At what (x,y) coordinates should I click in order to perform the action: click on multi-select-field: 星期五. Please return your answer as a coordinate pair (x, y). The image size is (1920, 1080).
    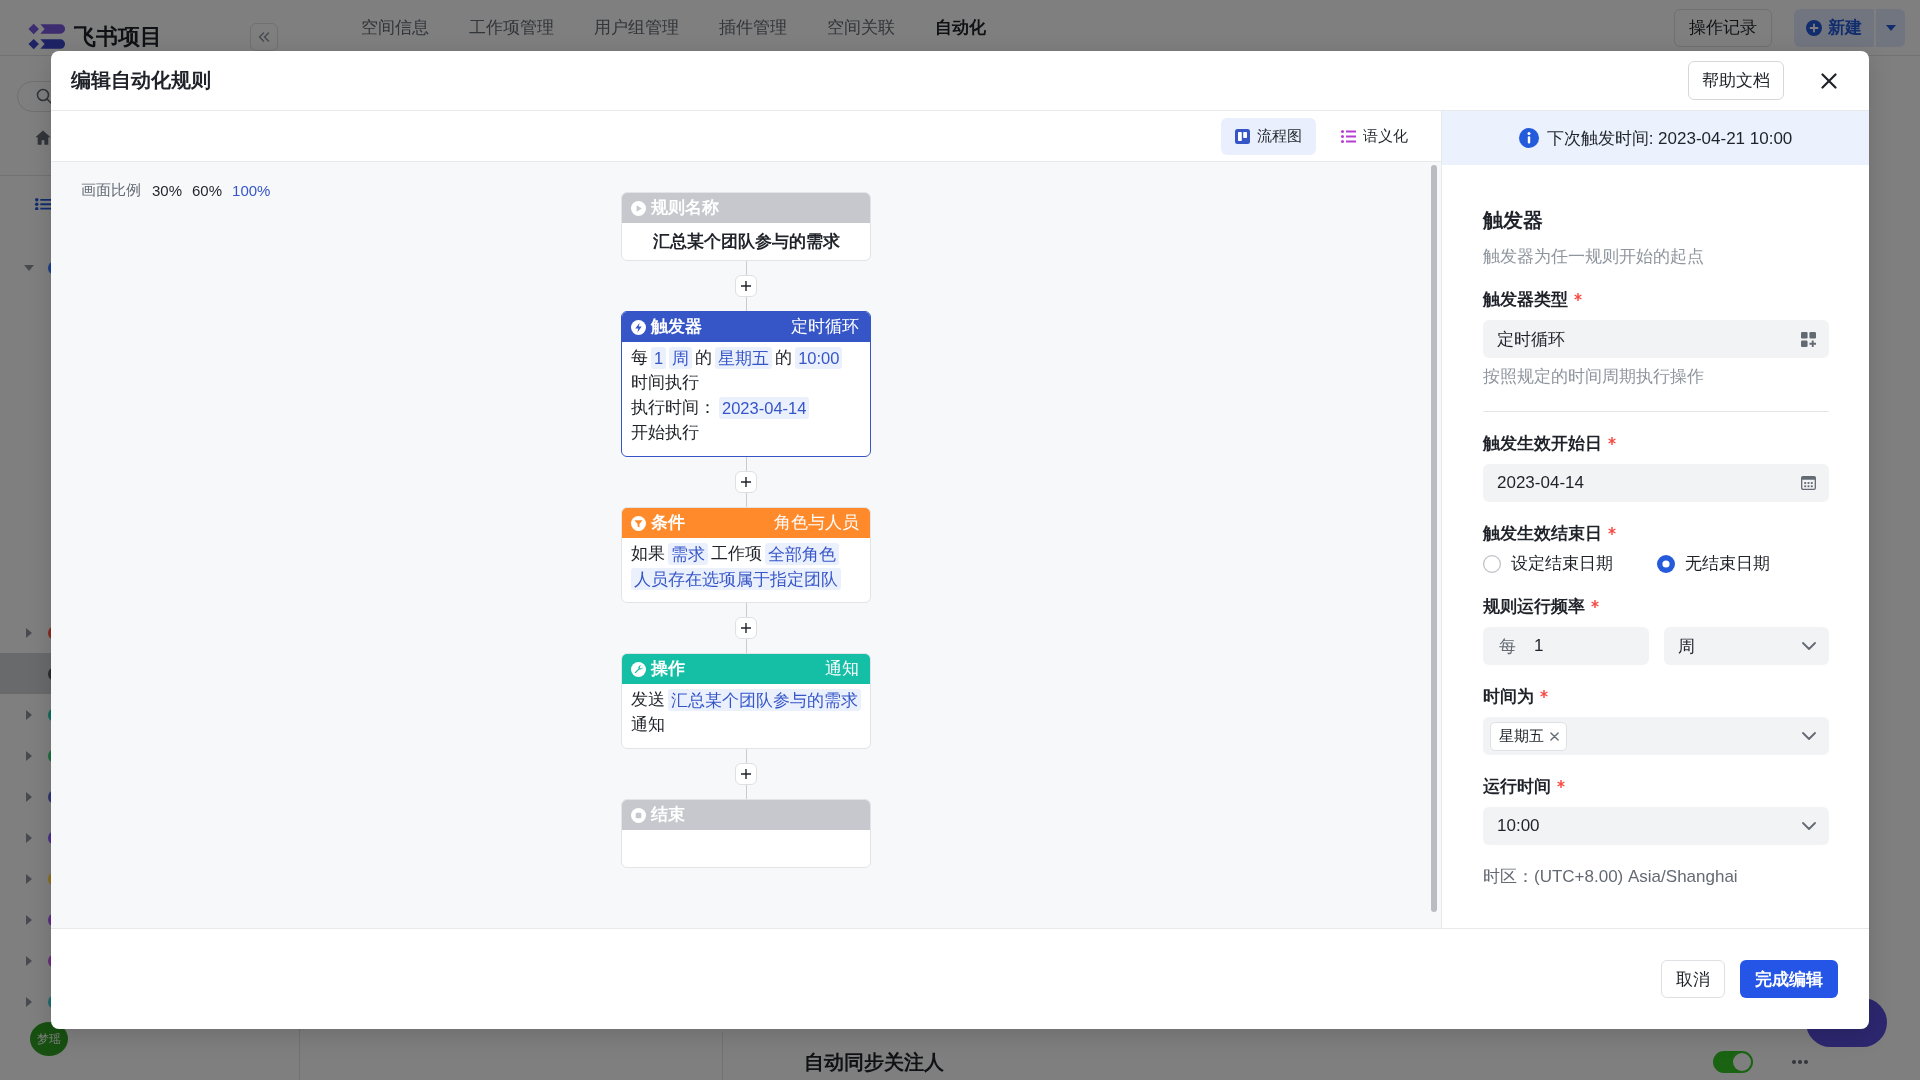
    Looking at the image, I should click on (1656, 736).